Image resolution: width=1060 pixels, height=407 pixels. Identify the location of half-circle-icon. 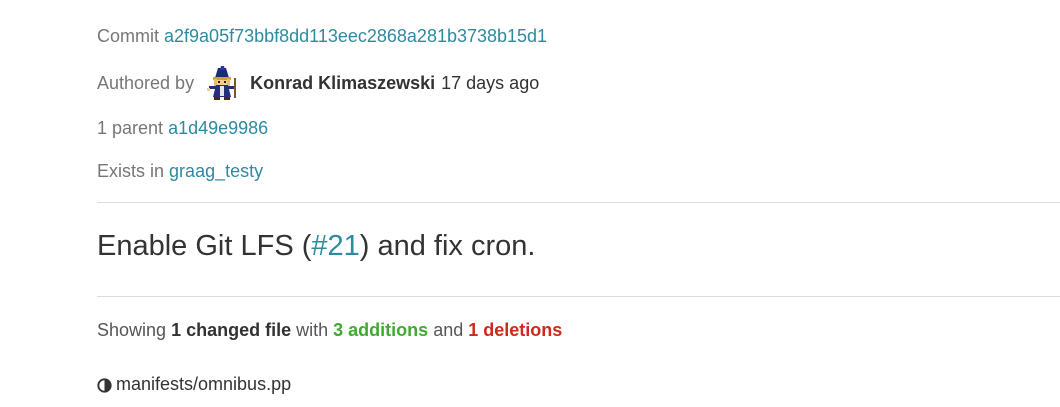
(104, 385).